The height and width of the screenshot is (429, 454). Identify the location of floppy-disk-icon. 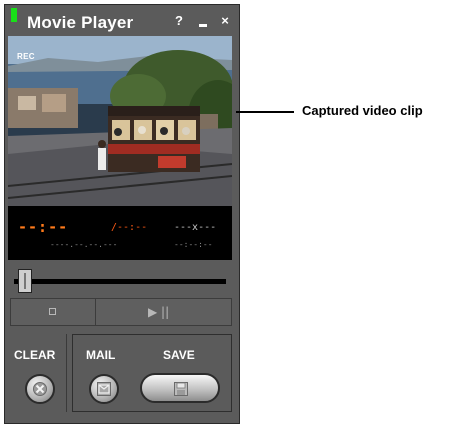
(181, 389).